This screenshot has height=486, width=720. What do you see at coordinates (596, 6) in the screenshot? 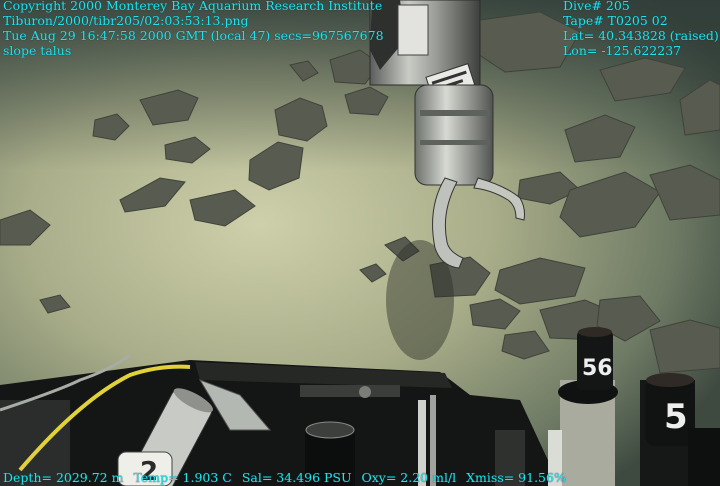
I see `dive-text: Dive# 205` at bounding box center [596, 6].